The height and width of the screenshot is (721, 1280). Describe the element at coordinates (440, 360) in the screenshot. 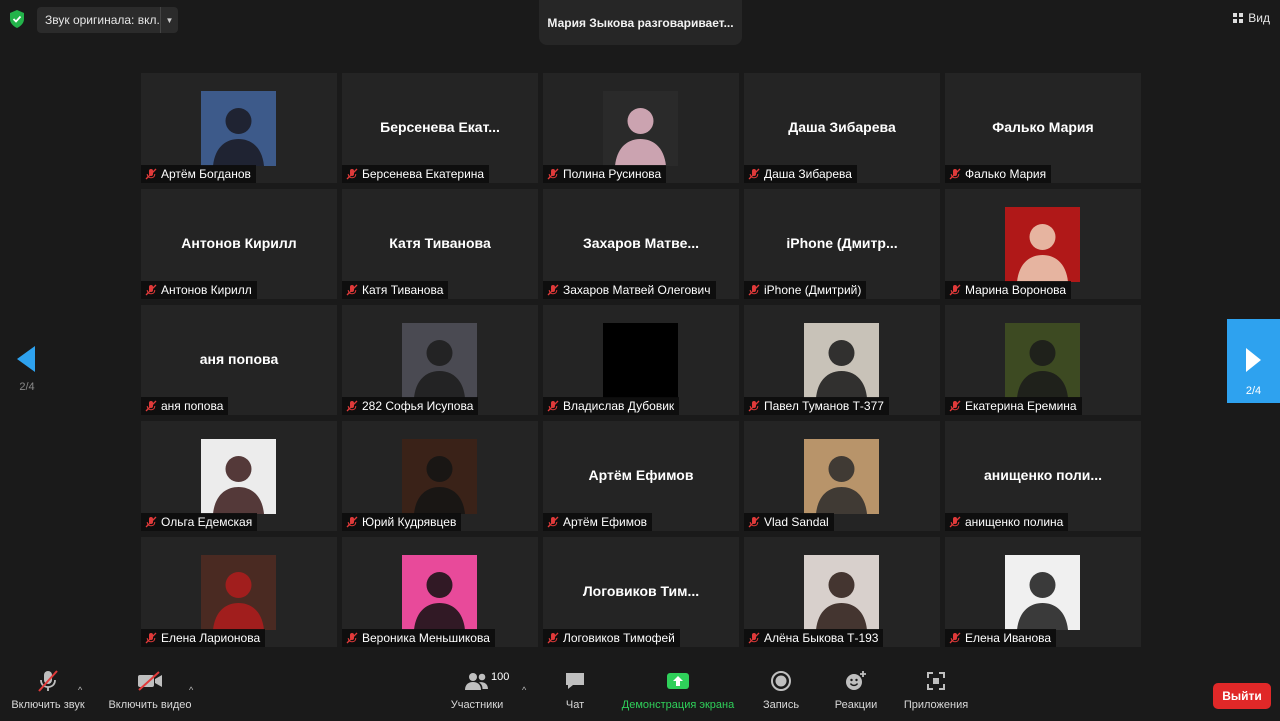

I see `participant-tile: 282 Софья Исупова` at that location.